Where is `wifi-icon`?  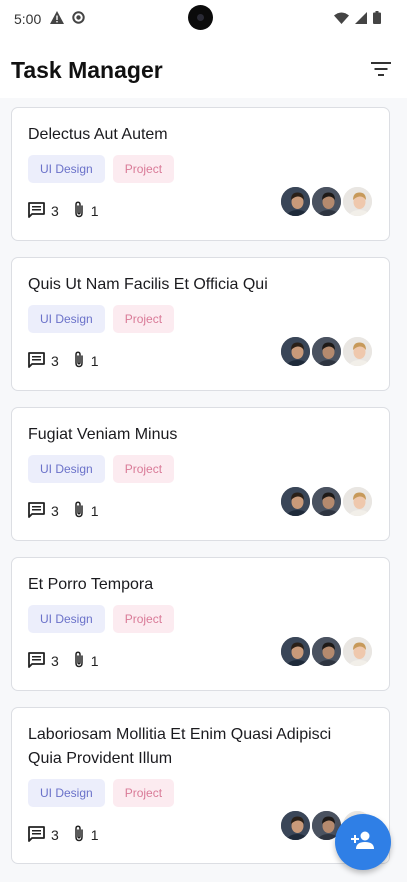 wifi-icon is located at coordinates (341, 20).